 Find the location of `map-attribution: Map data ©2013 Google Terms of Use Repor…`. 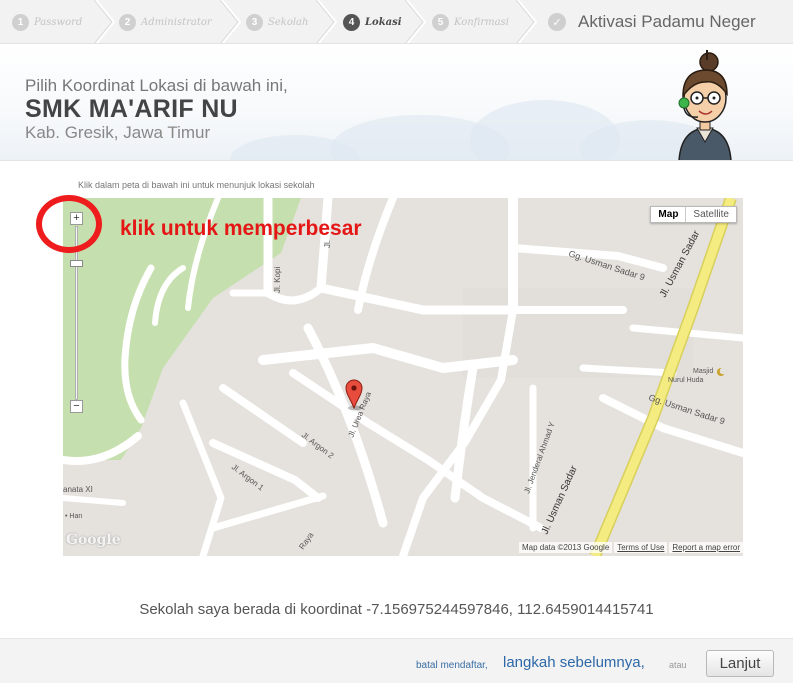

map-attribution: Map data ©2013 Google Terms of Use Repor… is located at coordinates (630, 547).